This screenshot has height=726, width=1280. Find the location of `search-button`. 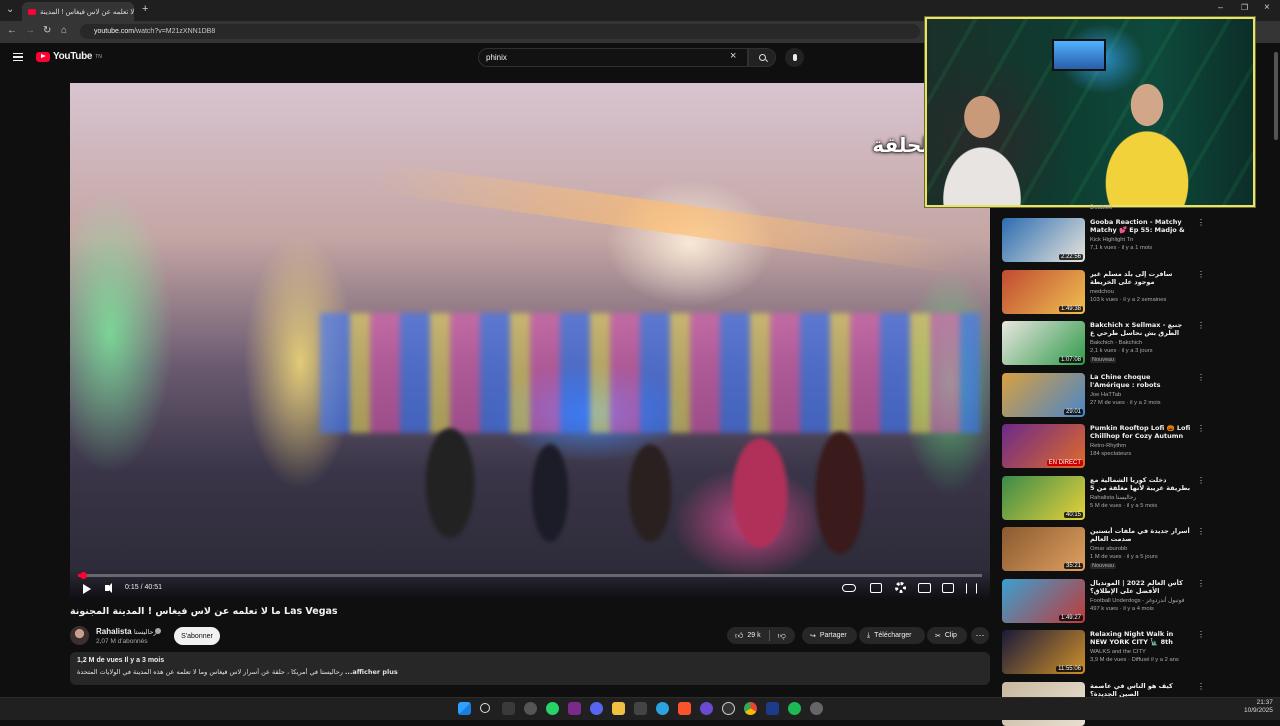

search-button is located at coordinates (762, 57).